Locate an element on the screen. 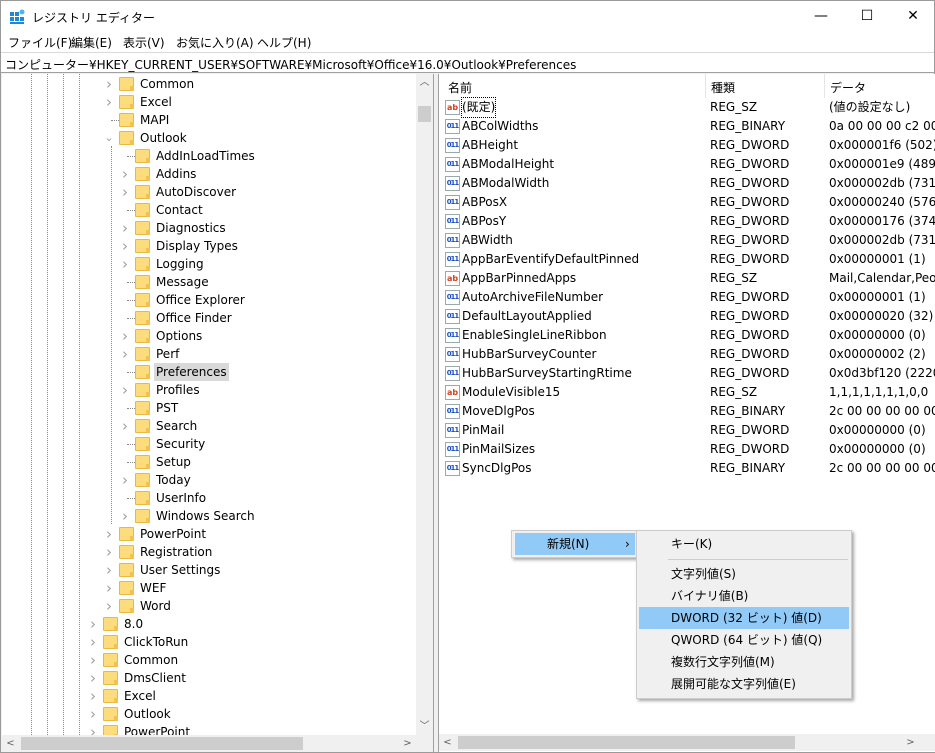 This screenshot has width=935, height=753. tree-item: Office Finder is located at coordinates (209, 318).